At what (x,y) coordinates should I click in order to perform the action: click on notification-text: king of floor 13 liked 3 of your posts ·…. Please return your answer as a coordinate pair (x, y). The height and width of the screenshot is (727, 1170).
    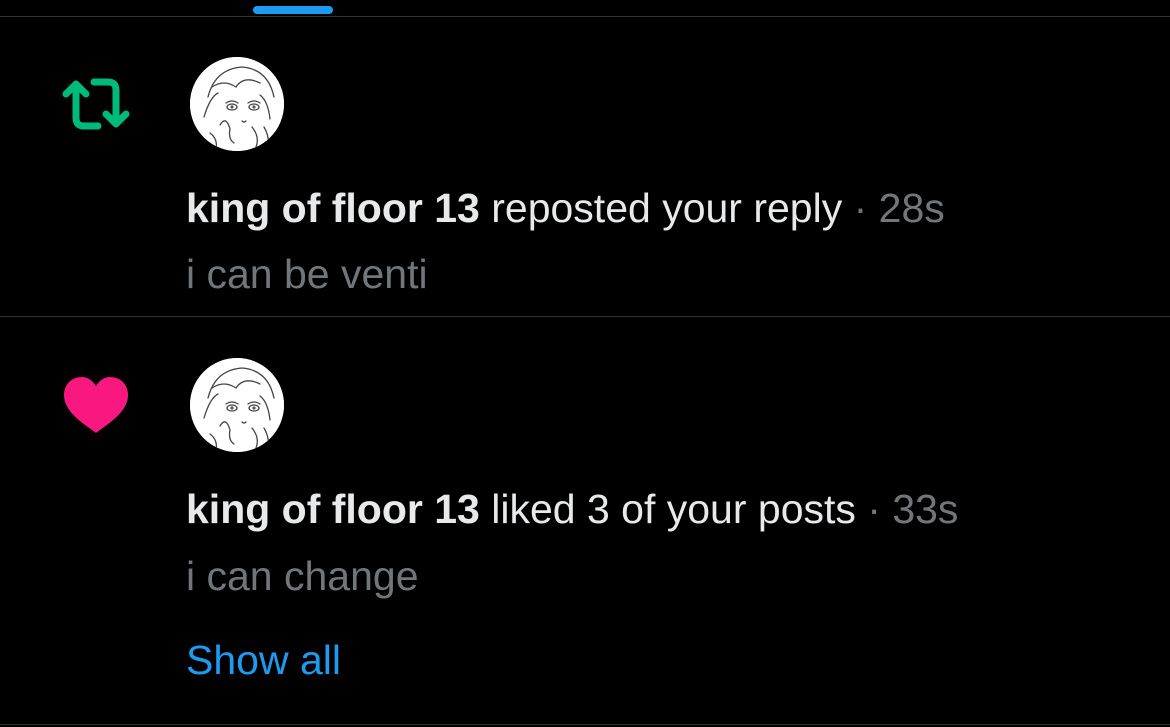
    Looking at the image, I should click on (572, 509).